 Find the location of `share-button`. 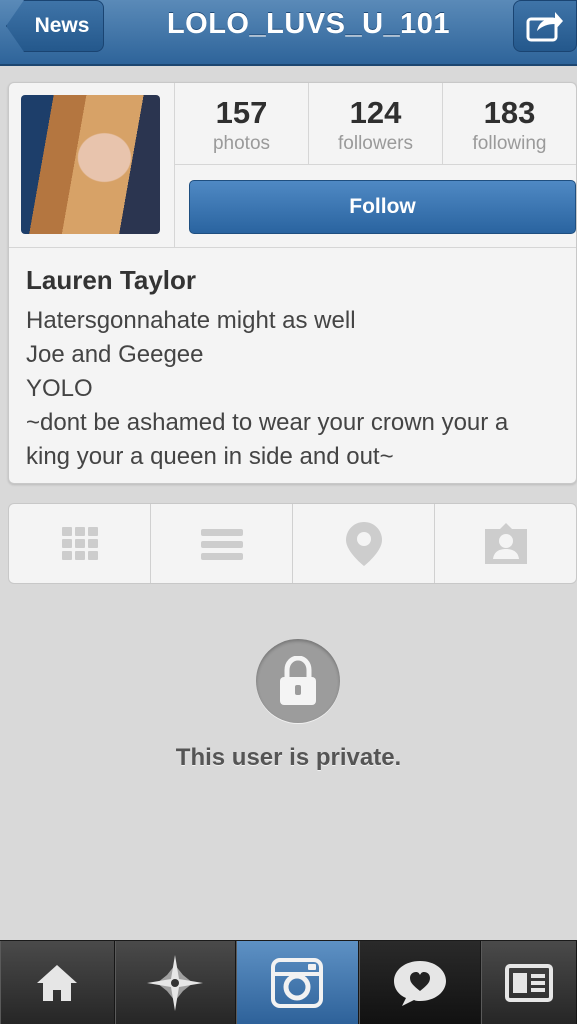

share-button is located at coordinates (545, 26).